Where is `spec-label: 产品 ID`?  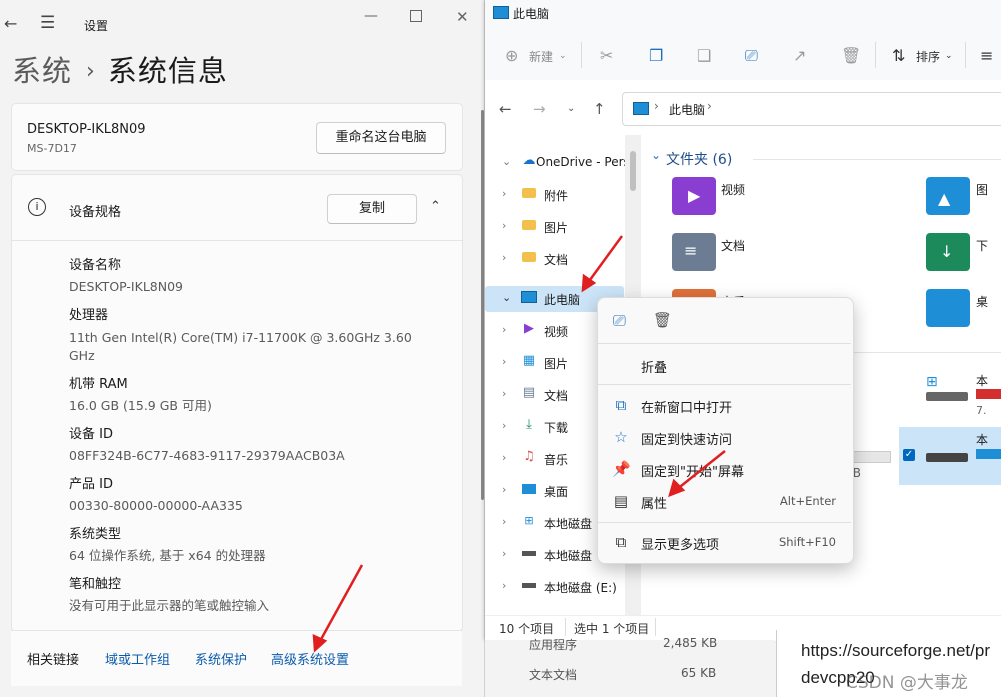
spec-label: 产品 ID is located at coordinates (91, 484).